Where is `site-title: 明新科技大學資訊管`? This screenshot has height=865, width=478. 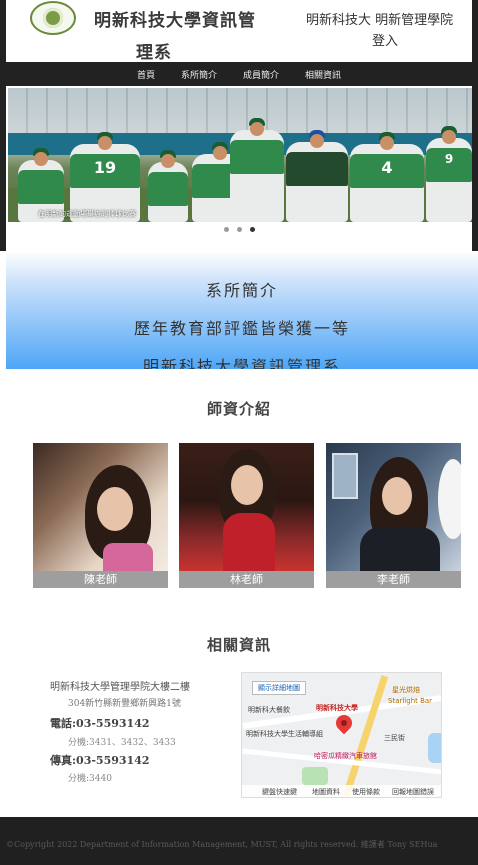 site-title: 明新科技大學資訊管 is located at coordinates (175, 18).